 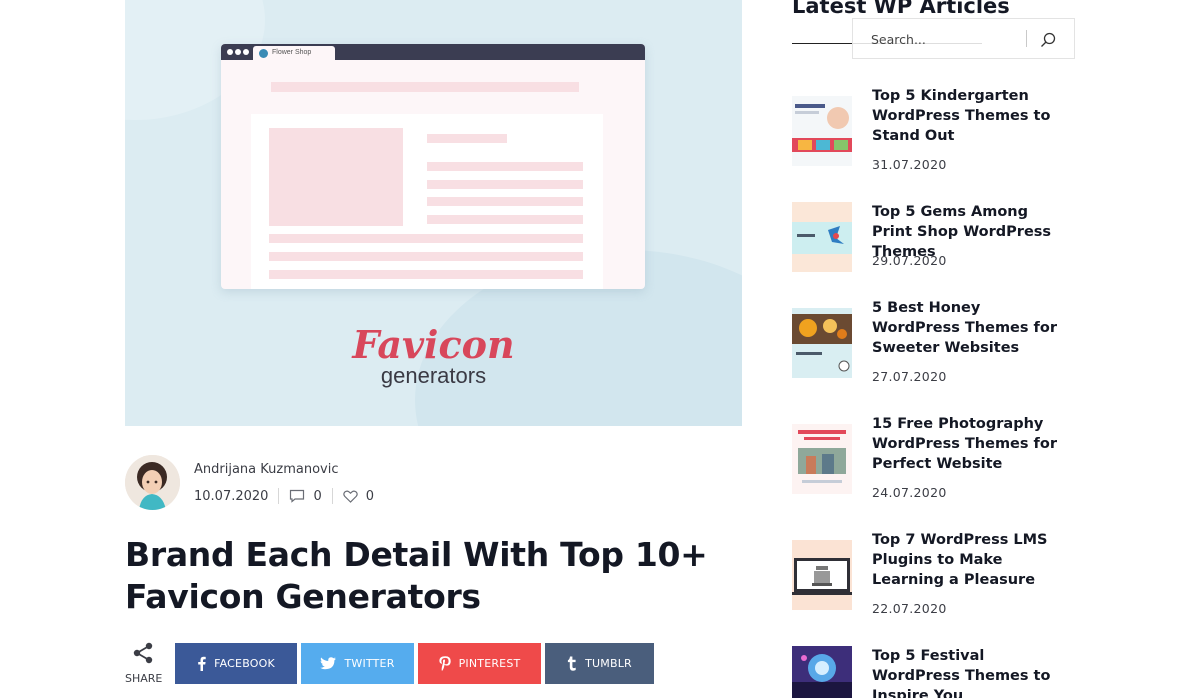 What do you see at coordinates (909, 260) in the screenshot?
I see `article-date: 29.07.2020` at bounding box center [909, 260].